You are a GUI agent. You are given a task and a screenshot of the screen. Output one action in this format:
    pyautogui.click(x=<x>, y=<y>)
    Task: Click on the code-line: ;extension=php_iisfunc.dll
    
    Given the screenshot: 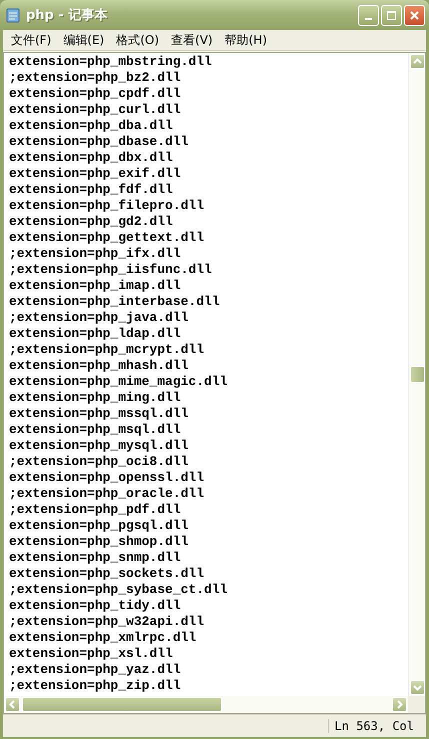 What is the action you would take?
    pyautogui.click(x=111, y=270)
    